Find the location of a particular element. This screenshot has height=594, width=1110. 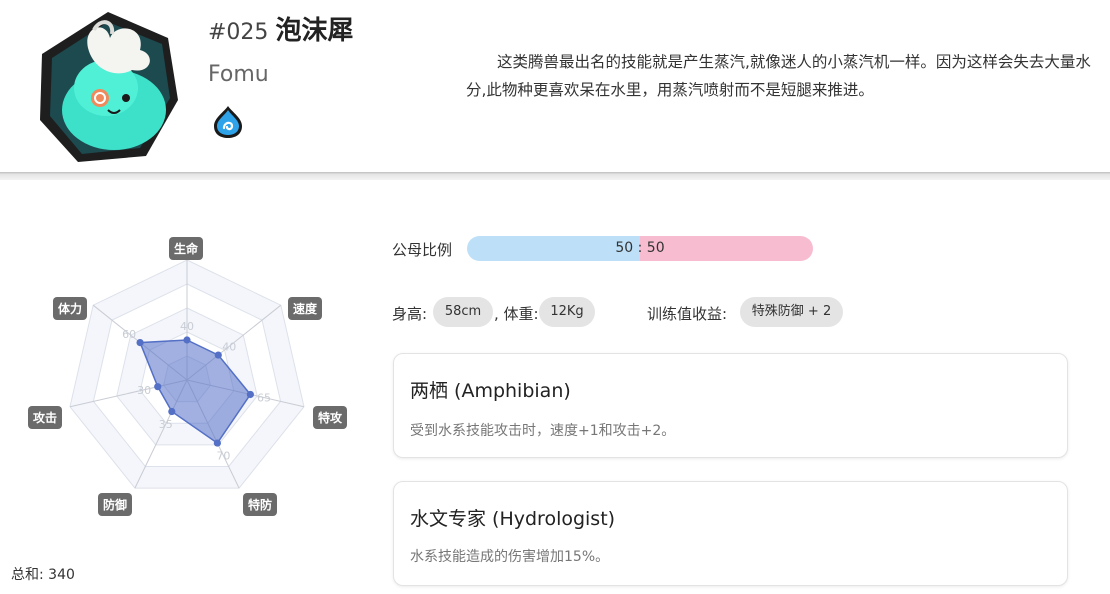

ability-description: 受到水系技能攻击时，速度+1和攻击+2。 is located at coordinates (543, 431).